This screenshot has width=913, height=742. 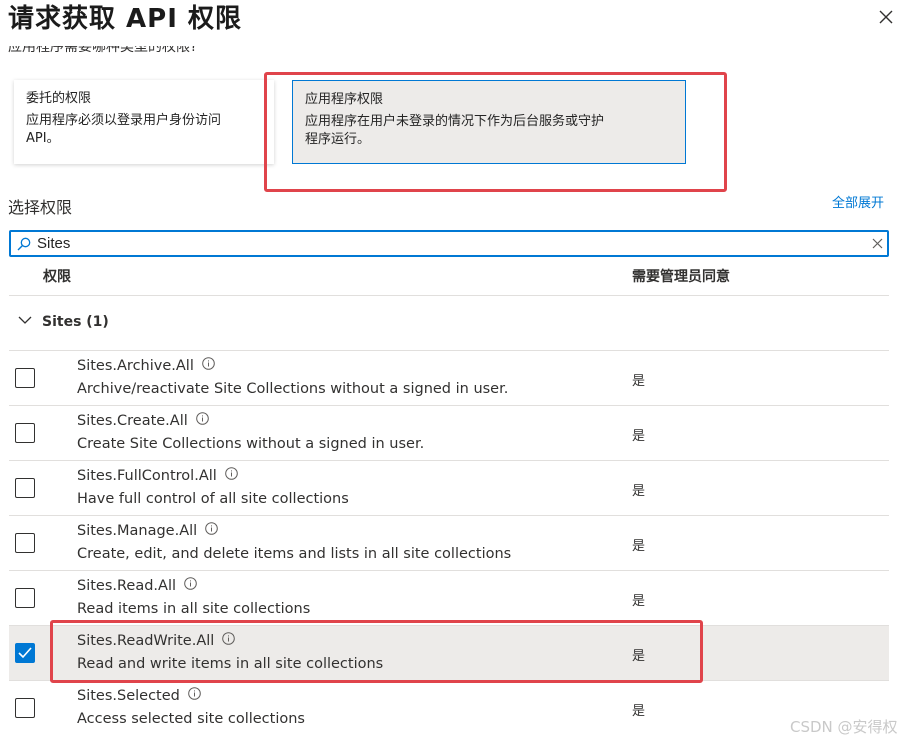 I want to click on delegated-permissions-description: 应用程序必须以登录用户身份访问API。, so click(x=124, y=129).